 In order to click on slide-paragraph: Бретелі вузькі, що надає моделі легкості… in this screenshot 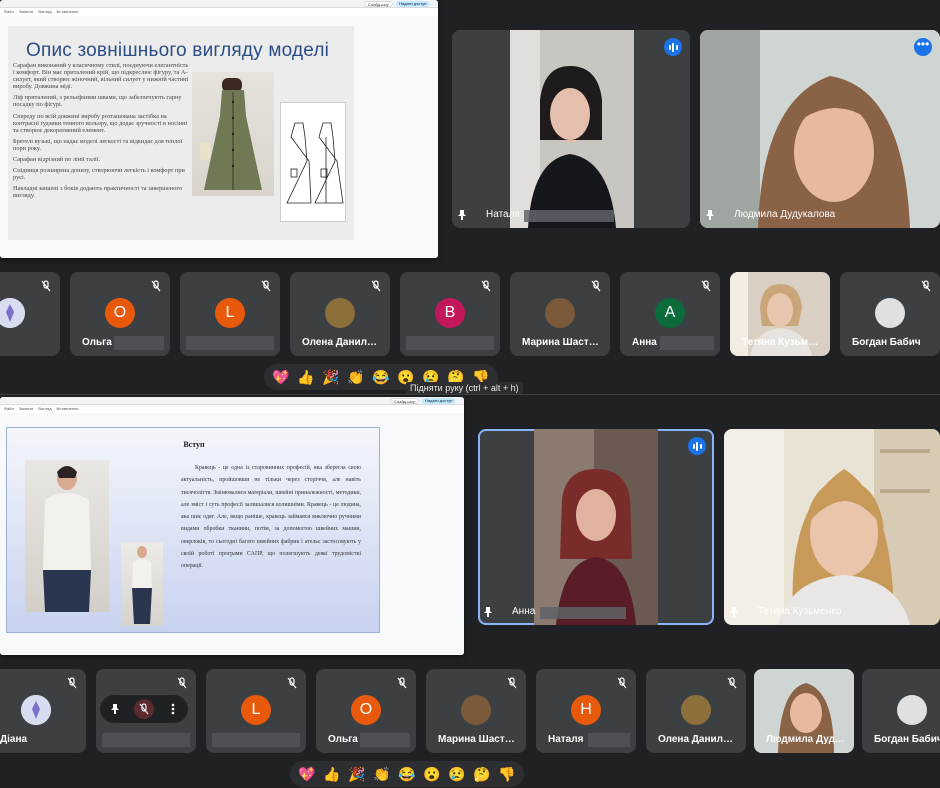, I will do `click(98, 144)`.